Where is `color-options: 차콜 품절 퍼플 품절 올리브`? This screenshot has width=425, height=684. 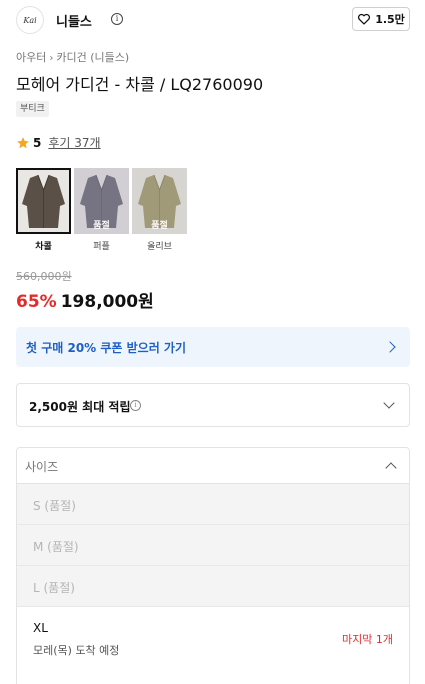 color-options: 차콜 품절 퍼플 품절 올리브 is located at coordinates (106, 211).